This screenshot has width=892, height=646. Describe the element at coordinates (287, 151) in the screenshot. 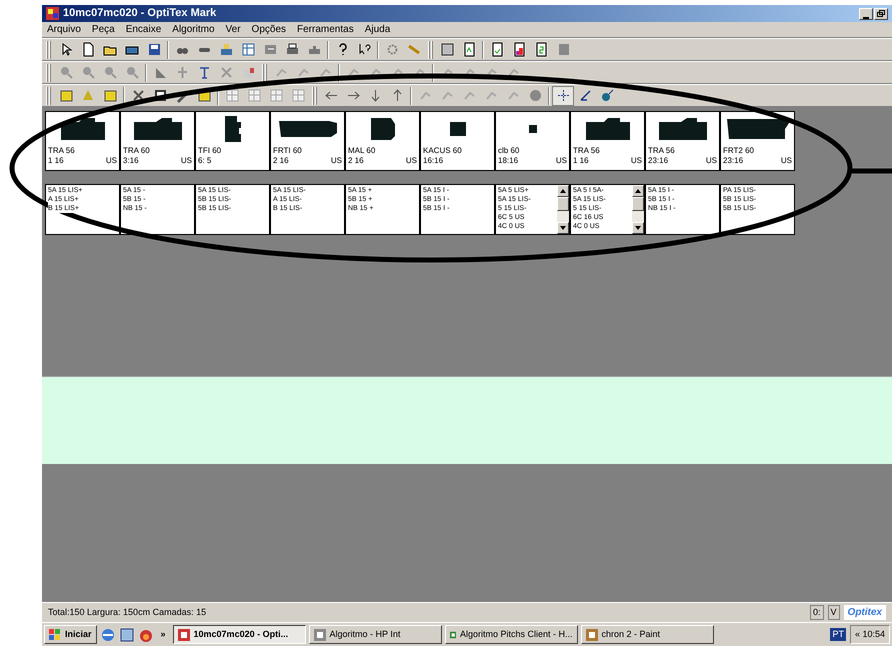

I see `piece-name: FRTI 60` at that location.